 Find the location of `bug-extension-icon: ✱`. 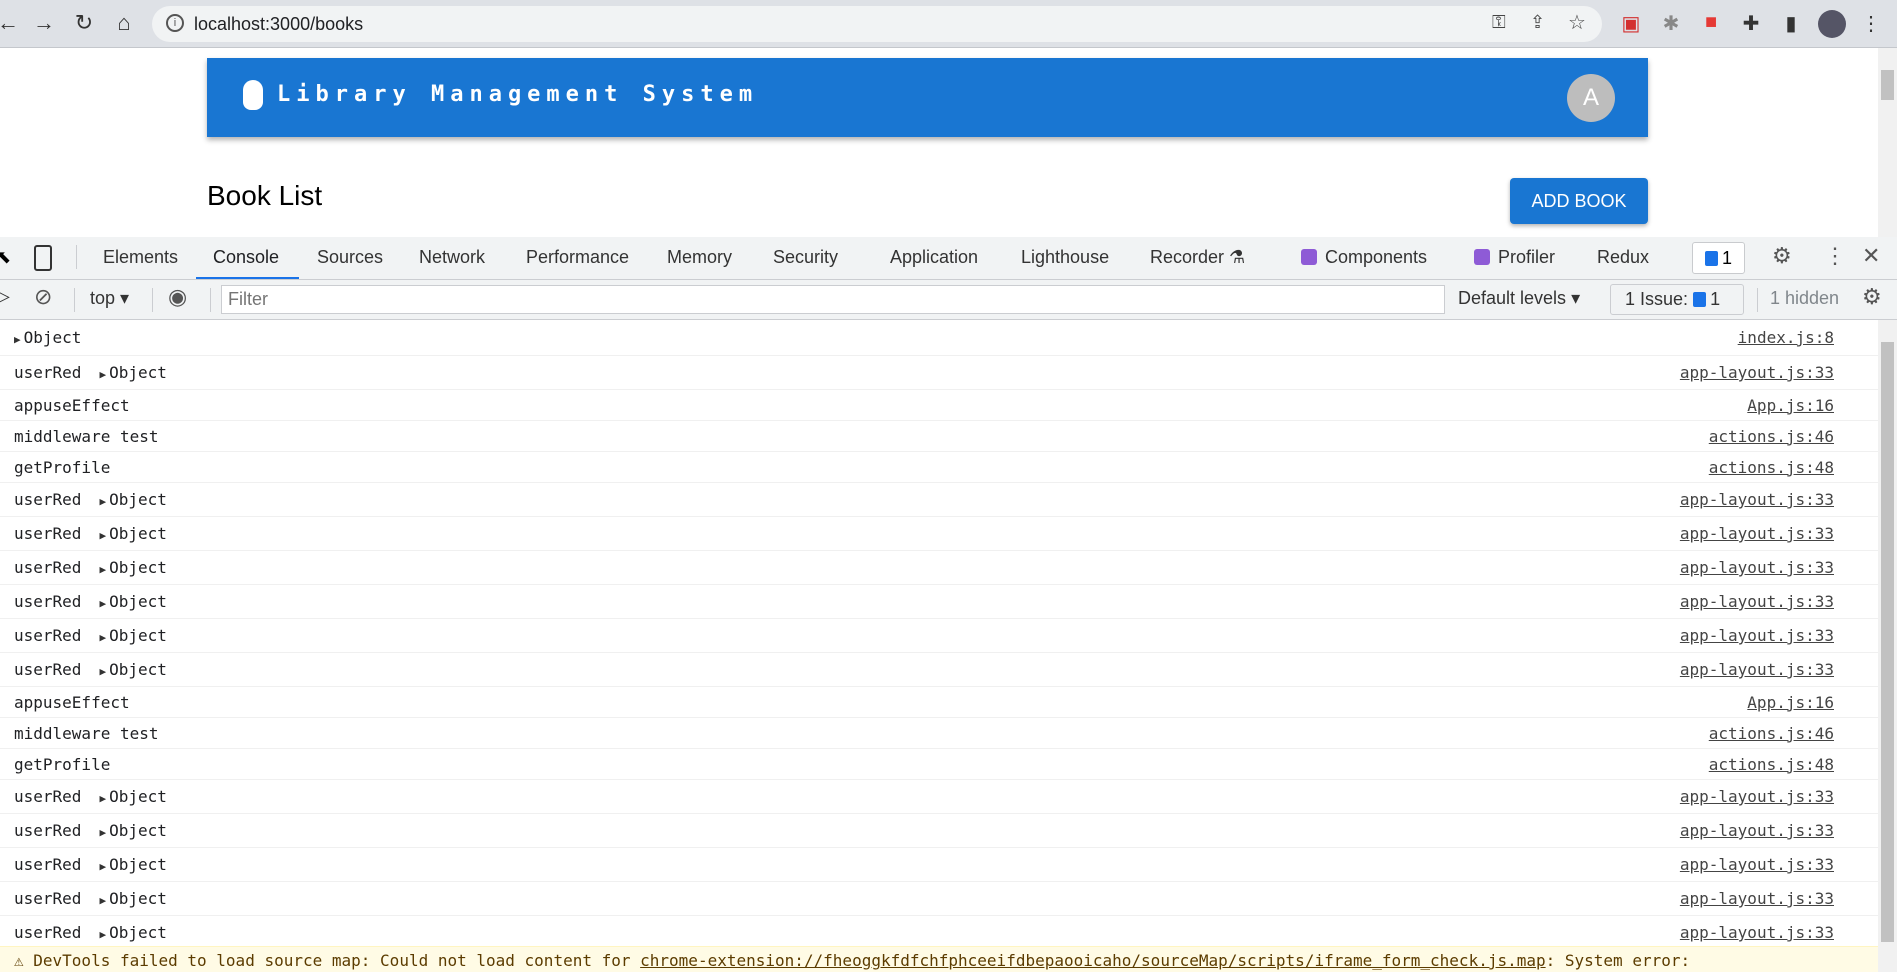

bug-extension-icon: ✱ is located at coordinates (1671, 23).